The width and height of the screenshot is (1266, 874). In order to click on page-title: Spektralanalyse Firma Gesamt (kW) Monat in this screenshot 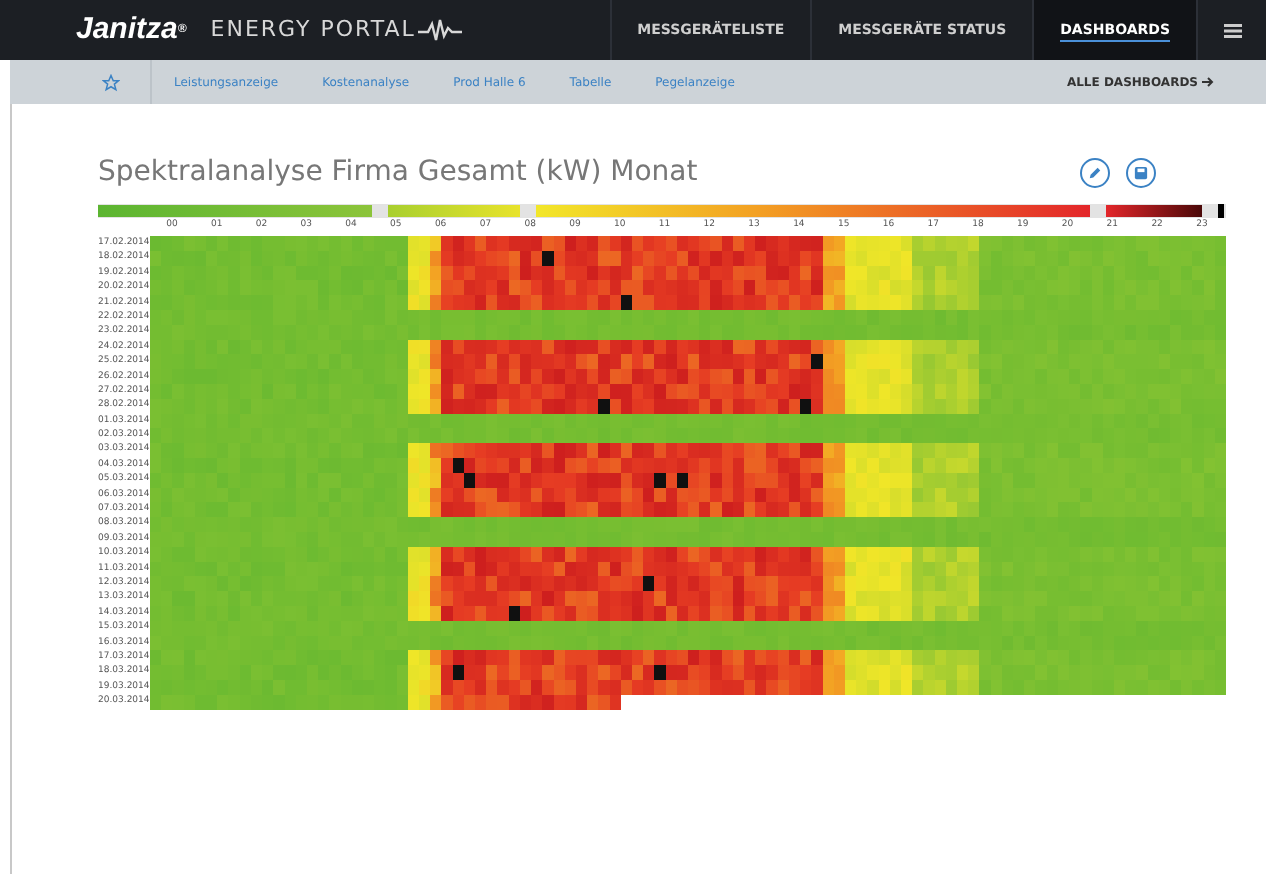, I will do `click(398, 172)`.